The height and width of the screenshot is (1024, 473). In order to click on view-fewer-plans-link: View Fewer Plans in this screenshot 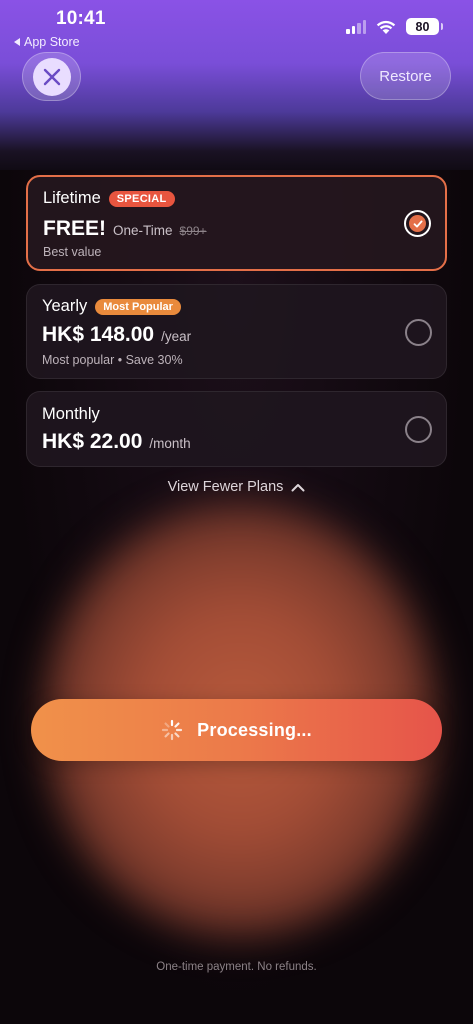, I will do `click(236, 487)`.